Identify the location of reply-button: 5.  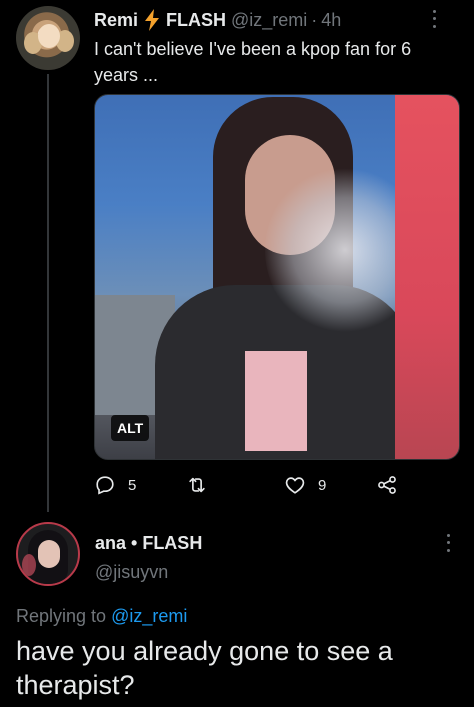
(115, 485).